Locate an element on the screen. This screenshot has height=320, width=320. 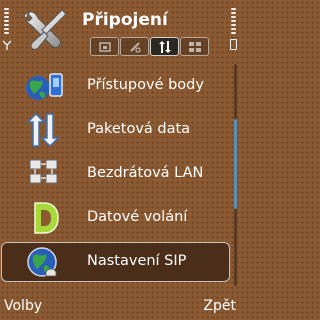
tab-phone is located at coordinates (134, 46).